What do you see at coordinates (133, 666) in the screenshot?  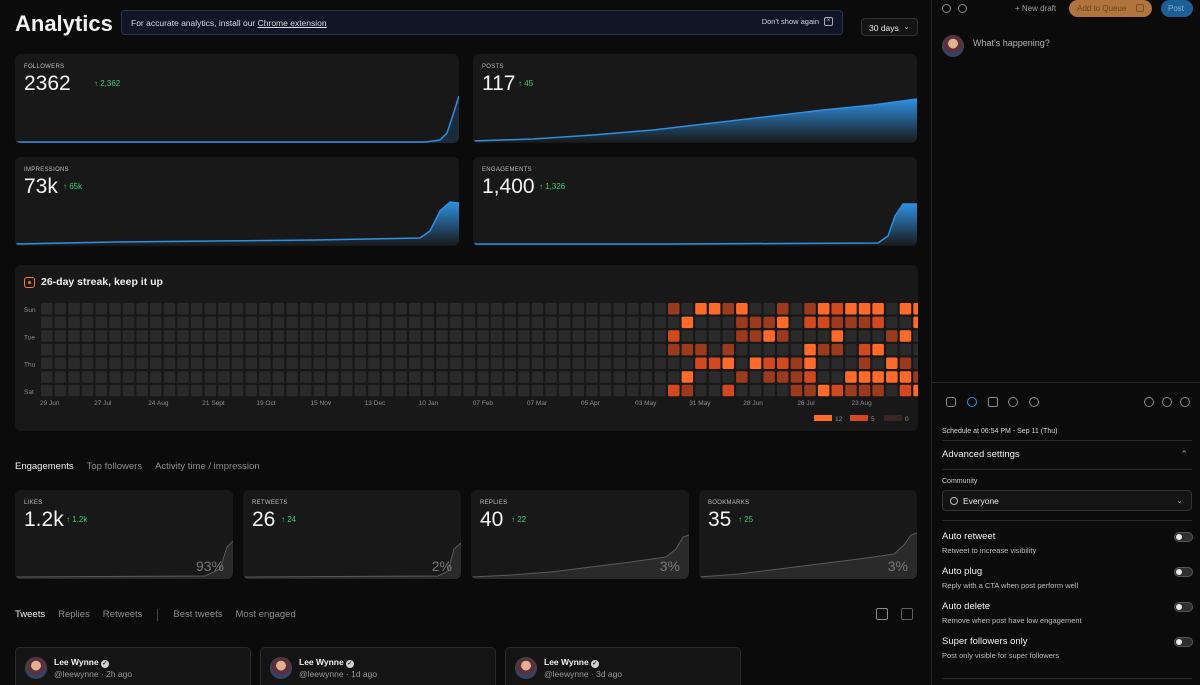 I see `tweet-card: Lee Wynne ✓ @leewynne · 2h ago` at bounding box center [133, 666].